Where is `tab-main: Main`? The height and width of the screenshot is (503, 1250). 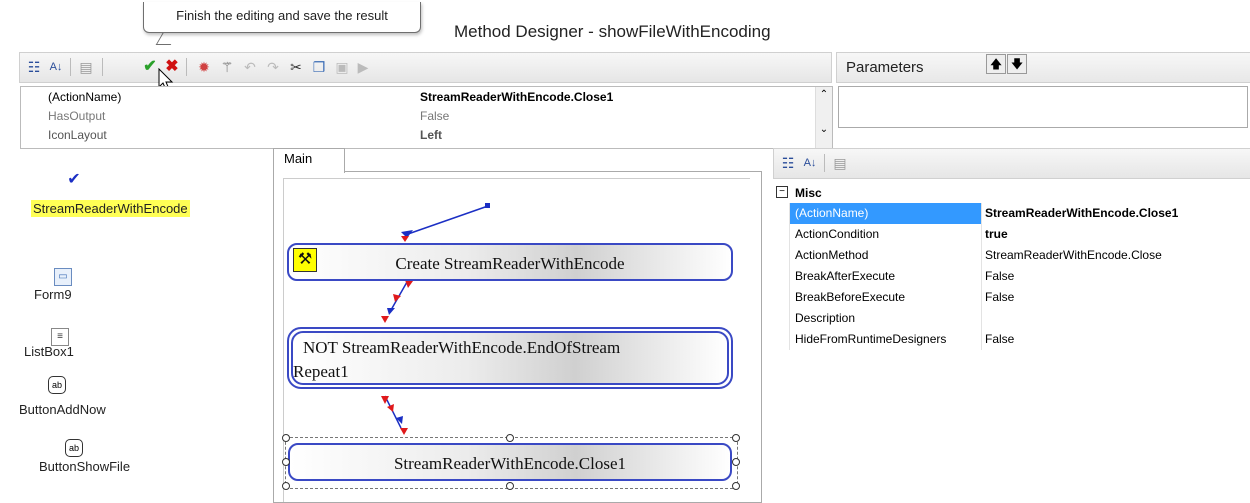
tab-main: Main is located at coordinates (309, 160).